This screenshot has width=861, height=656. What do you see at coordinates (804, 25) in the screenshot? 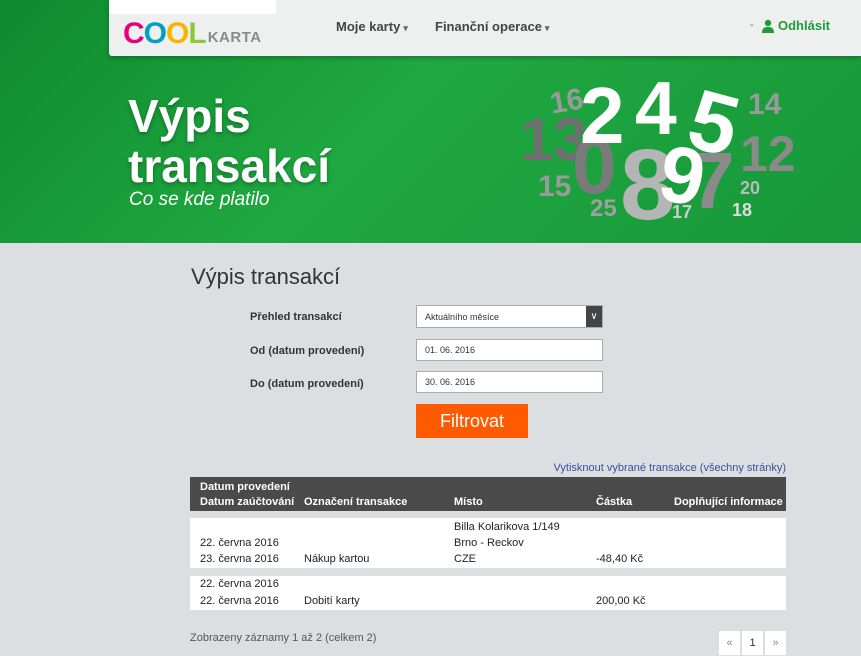
I see `logout-label: Odhlásit` at bounding box center [804, 25].